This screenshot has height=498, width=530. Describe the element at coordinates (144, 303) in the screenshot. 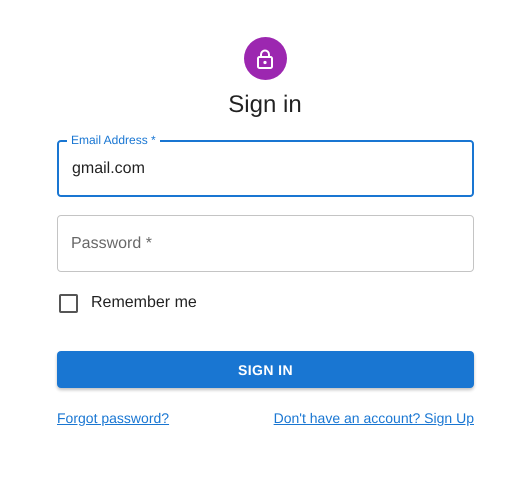

I see `remember-label: Remember me` at that location.